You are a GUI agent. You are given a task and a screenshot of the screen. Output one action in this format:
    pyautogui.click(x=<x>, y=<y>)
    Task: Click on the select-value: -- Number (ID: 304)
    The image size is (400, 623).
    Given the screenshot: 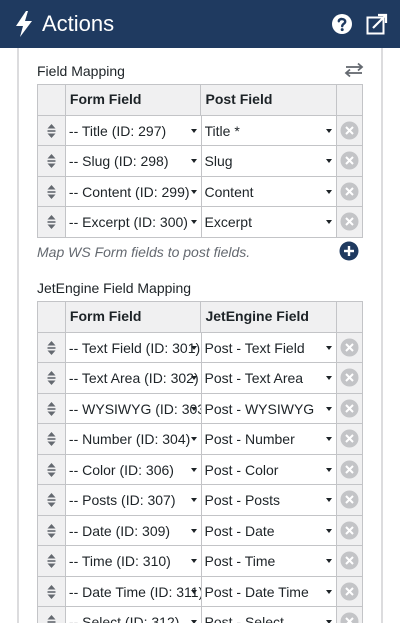 What is the action you would take?
    pyautogui.click(x=129, y=439)
    